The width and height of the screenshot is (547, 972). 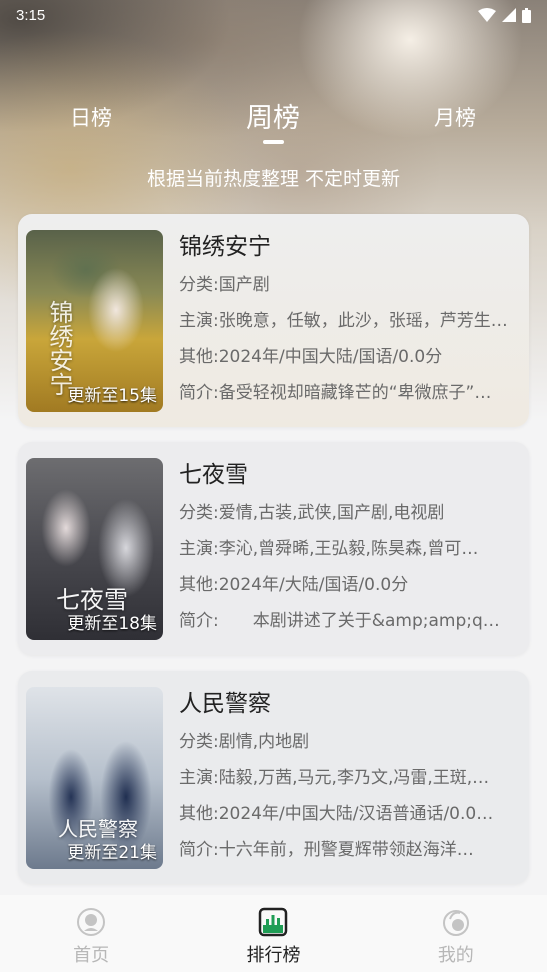 What do you see at coordinates (273, 115) in the screenshot?
I see `tab-weekly: 周榜` at bounding box center [273, 115].